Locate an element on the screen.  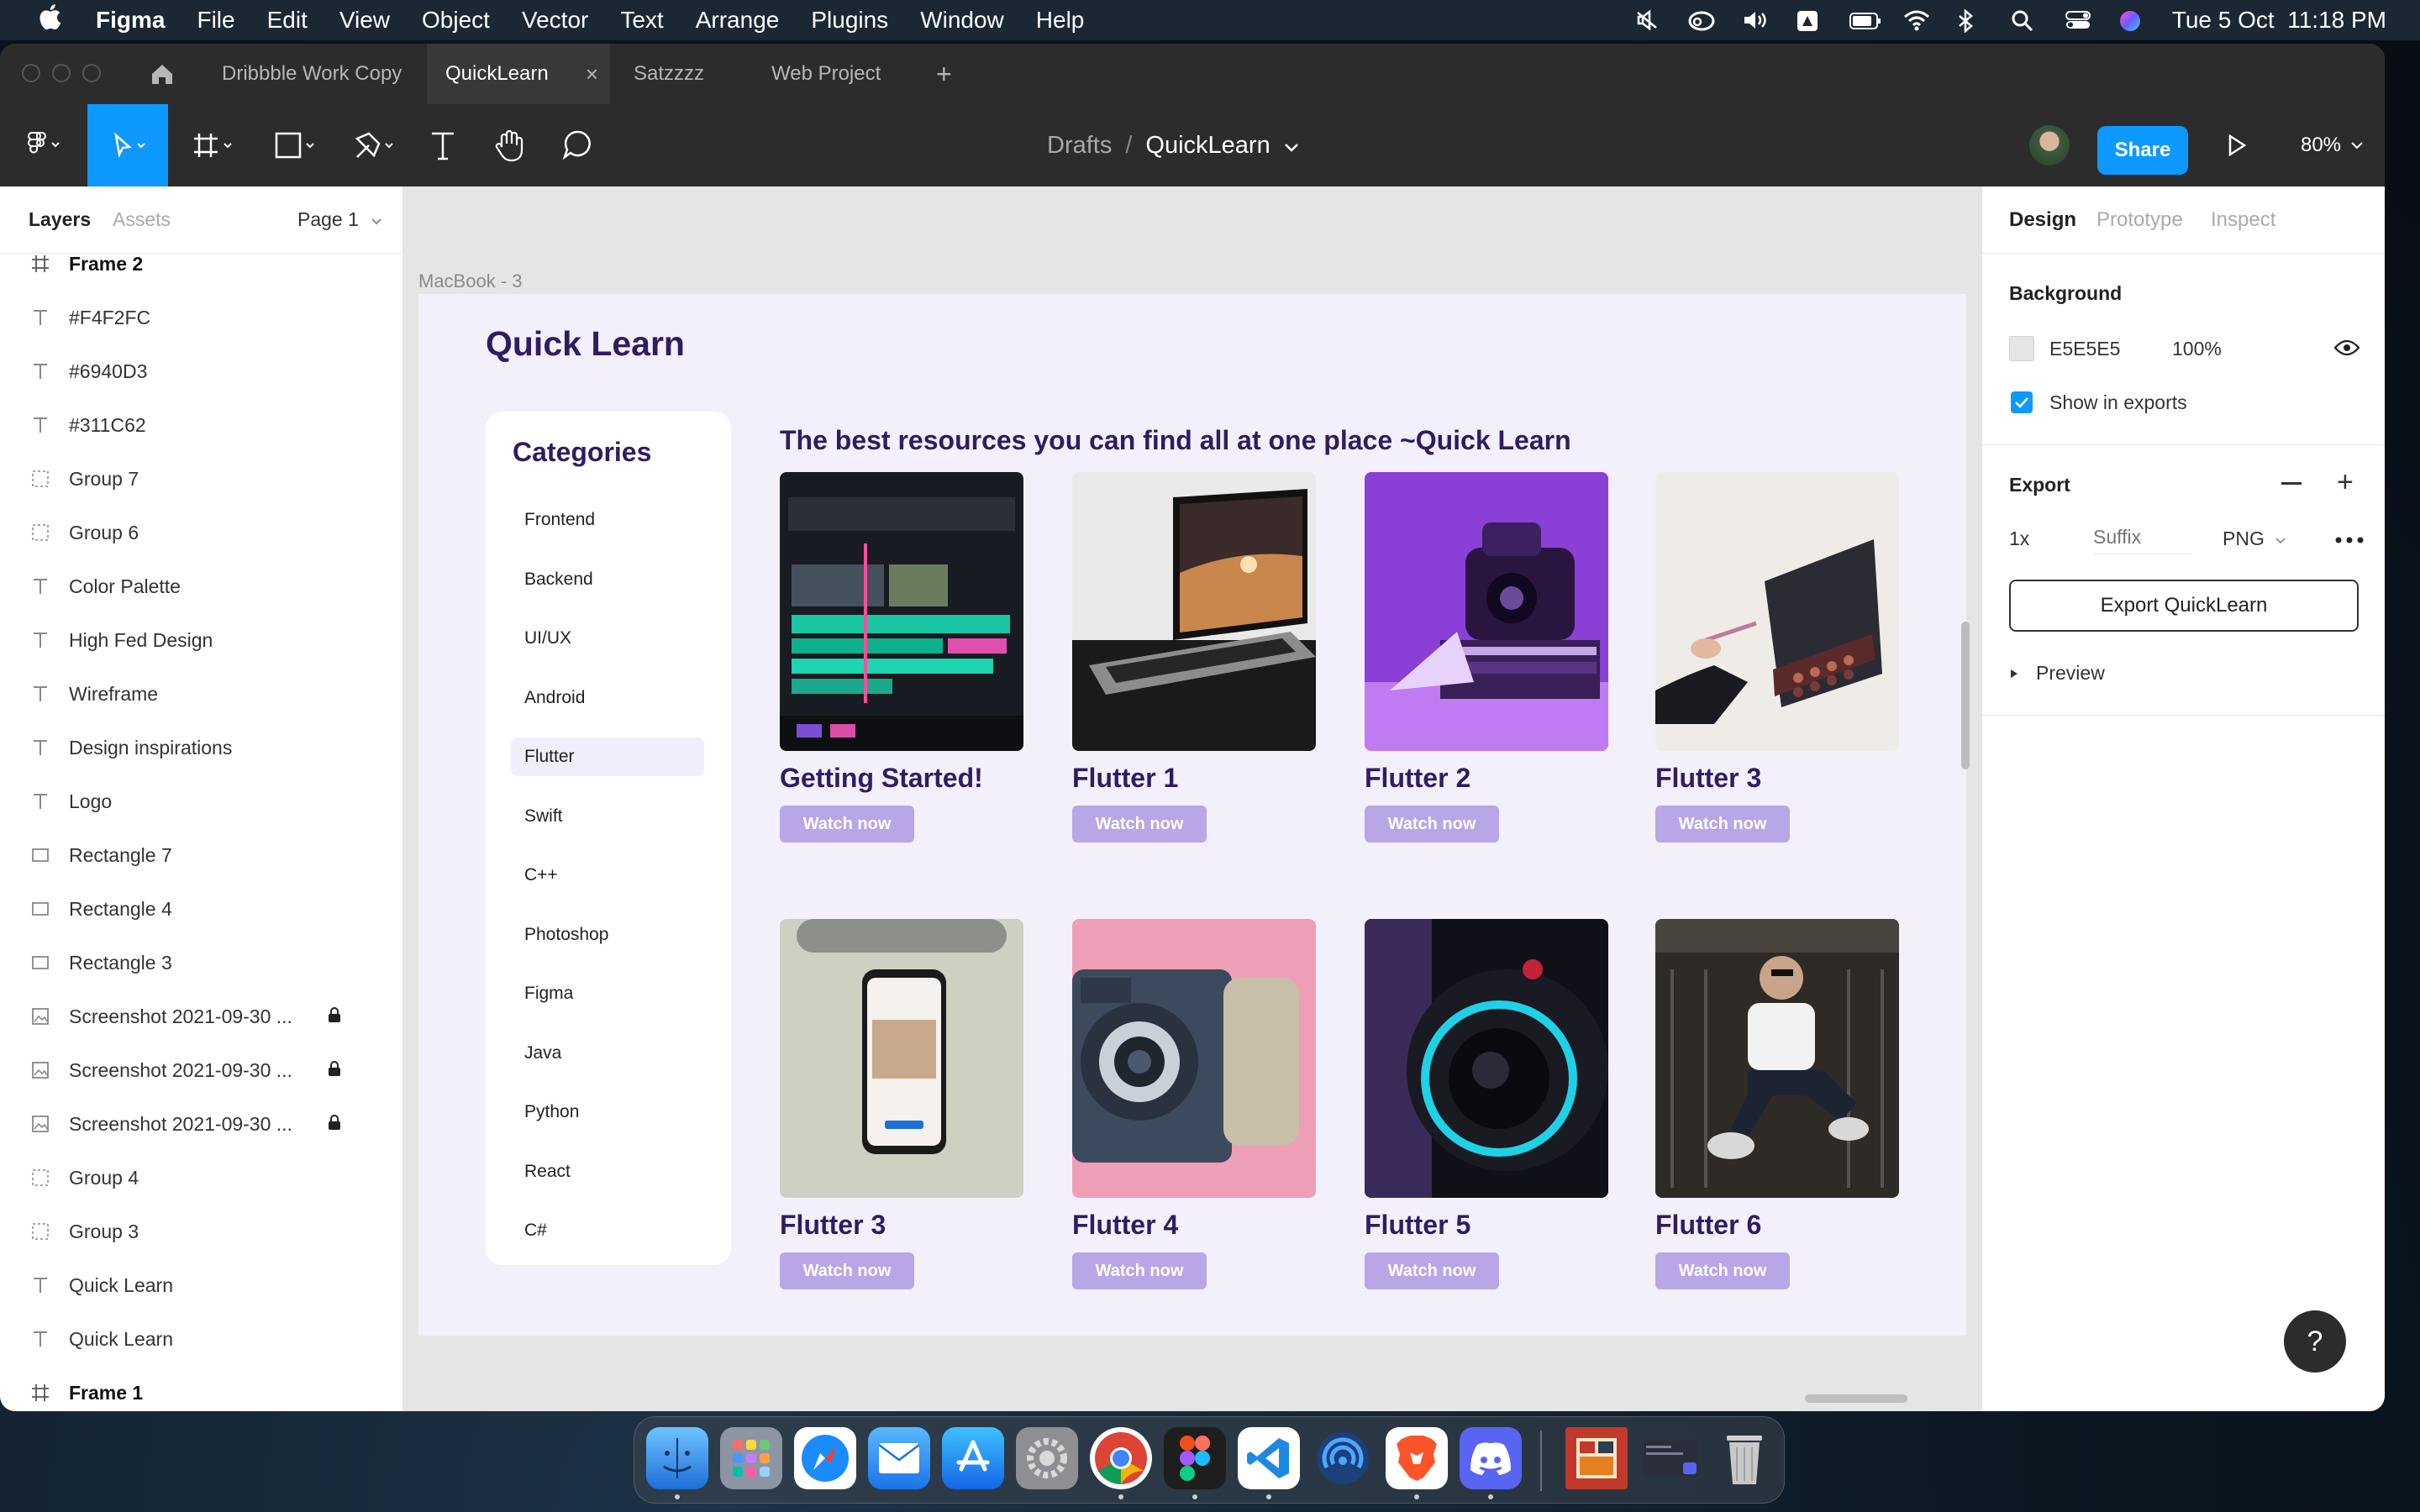
layer-row: Quick Learn is located at coordinates (201, 1339).